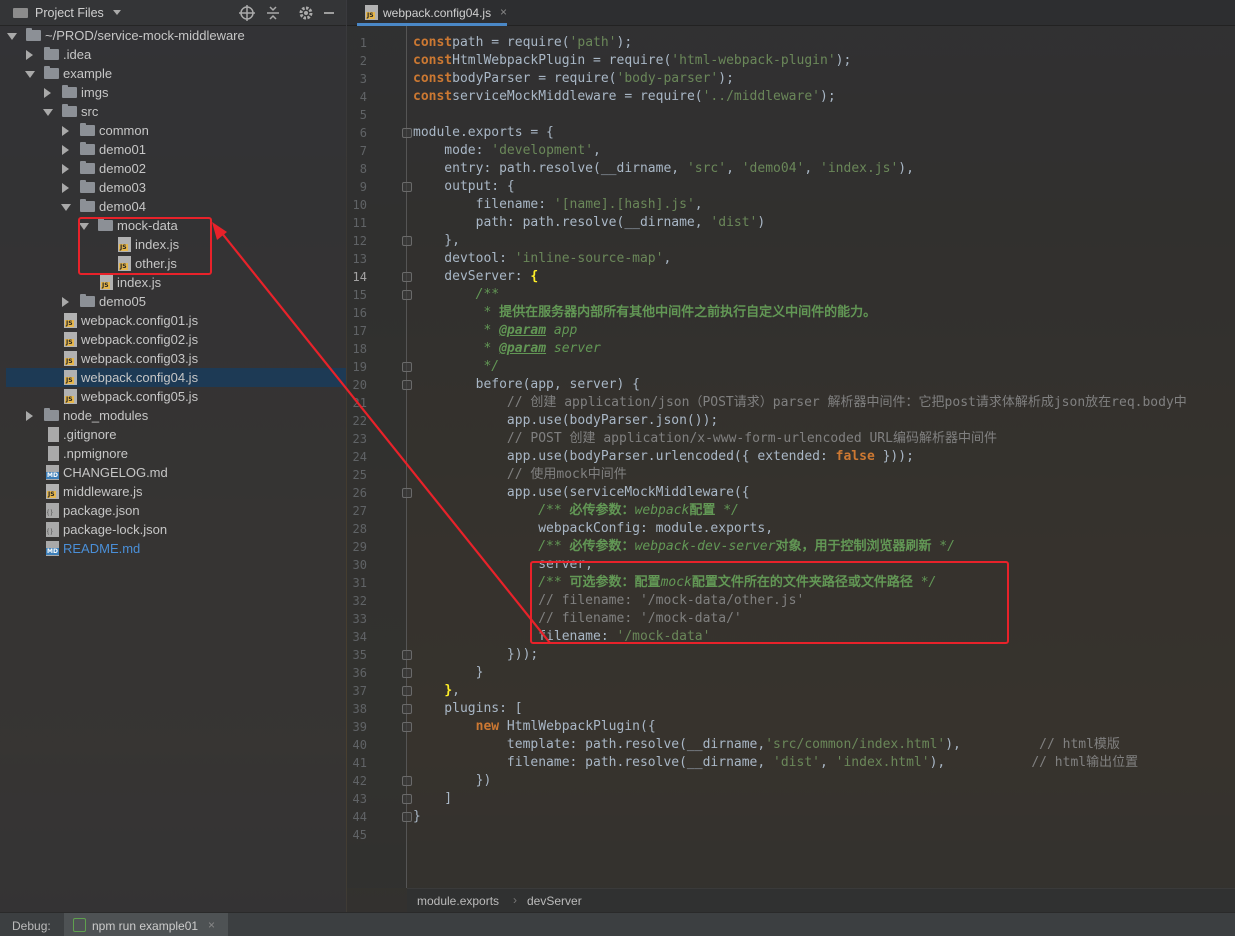  What do you see at coordinates (247, 13) in the screenshot?
I see `locate-icon` at bounding box center [247, 13].